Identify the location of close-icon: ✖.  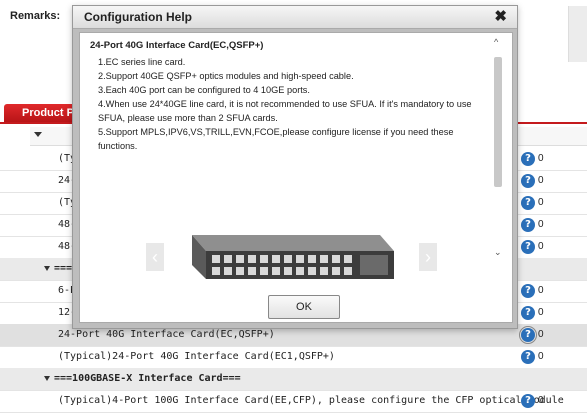
(500, 16).